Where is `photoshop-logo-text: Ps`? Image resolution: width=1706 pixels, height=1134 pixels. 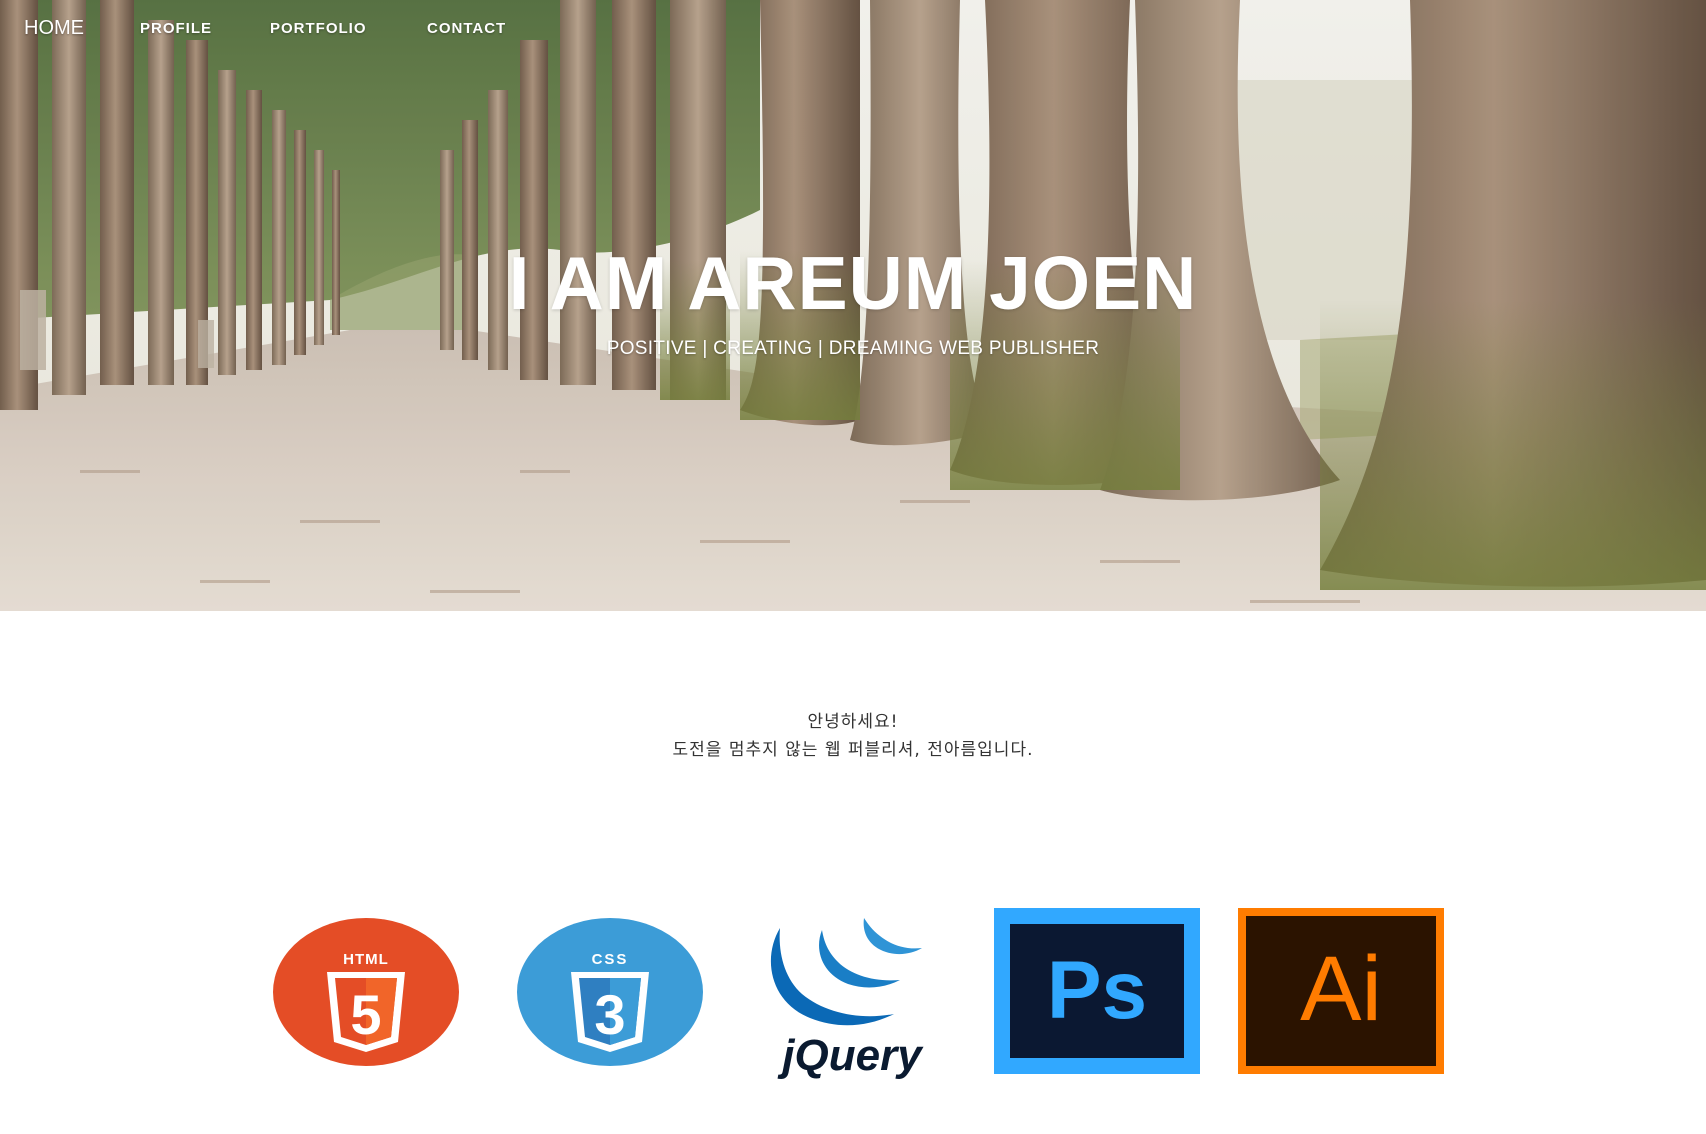 photoshop-logo-text: Ps is located at coordinates (1097, 990).